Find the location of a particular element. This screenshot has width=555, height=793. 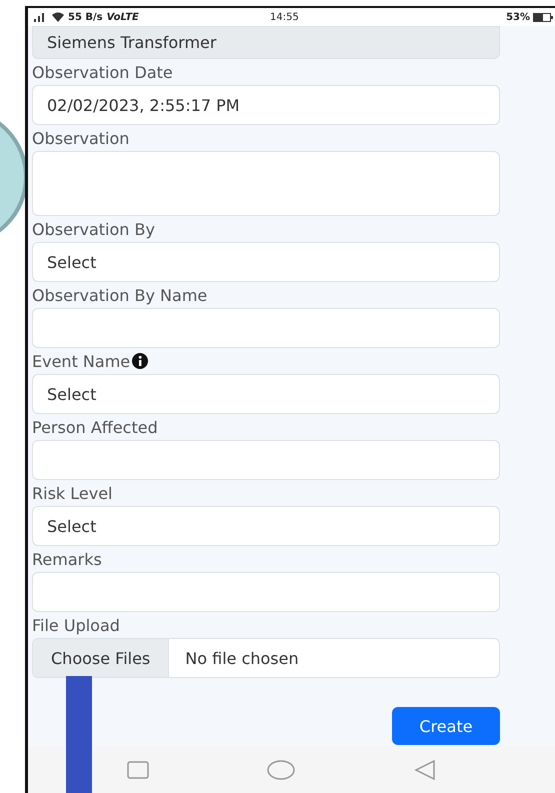

network-speed: 55 B/s is located at coordinates (85, 17).